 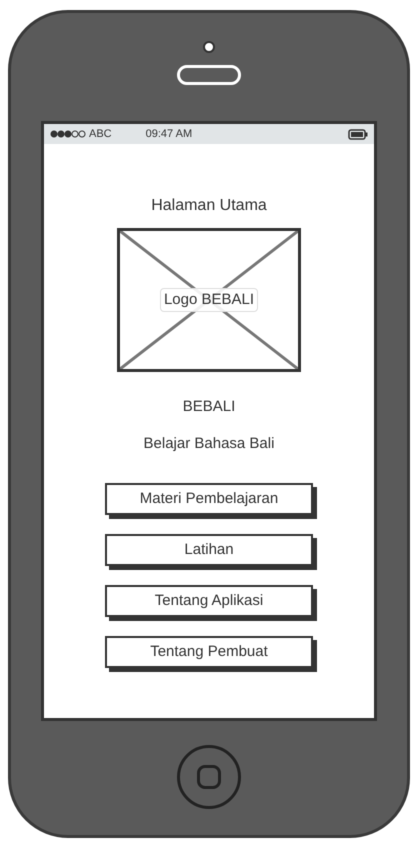 What do you see at coordinates (209, 300) in the screenshot?
I see `logo-label: Logo BEBALI` at bounding box center [209, 300].